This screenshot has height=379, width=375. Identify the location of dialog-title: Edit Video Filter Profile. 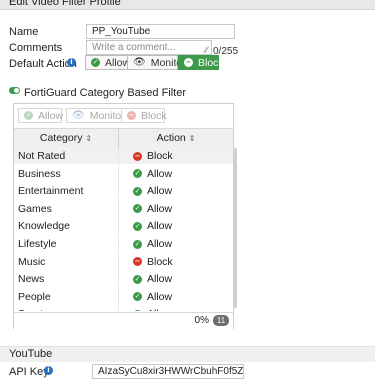
(65, 4).